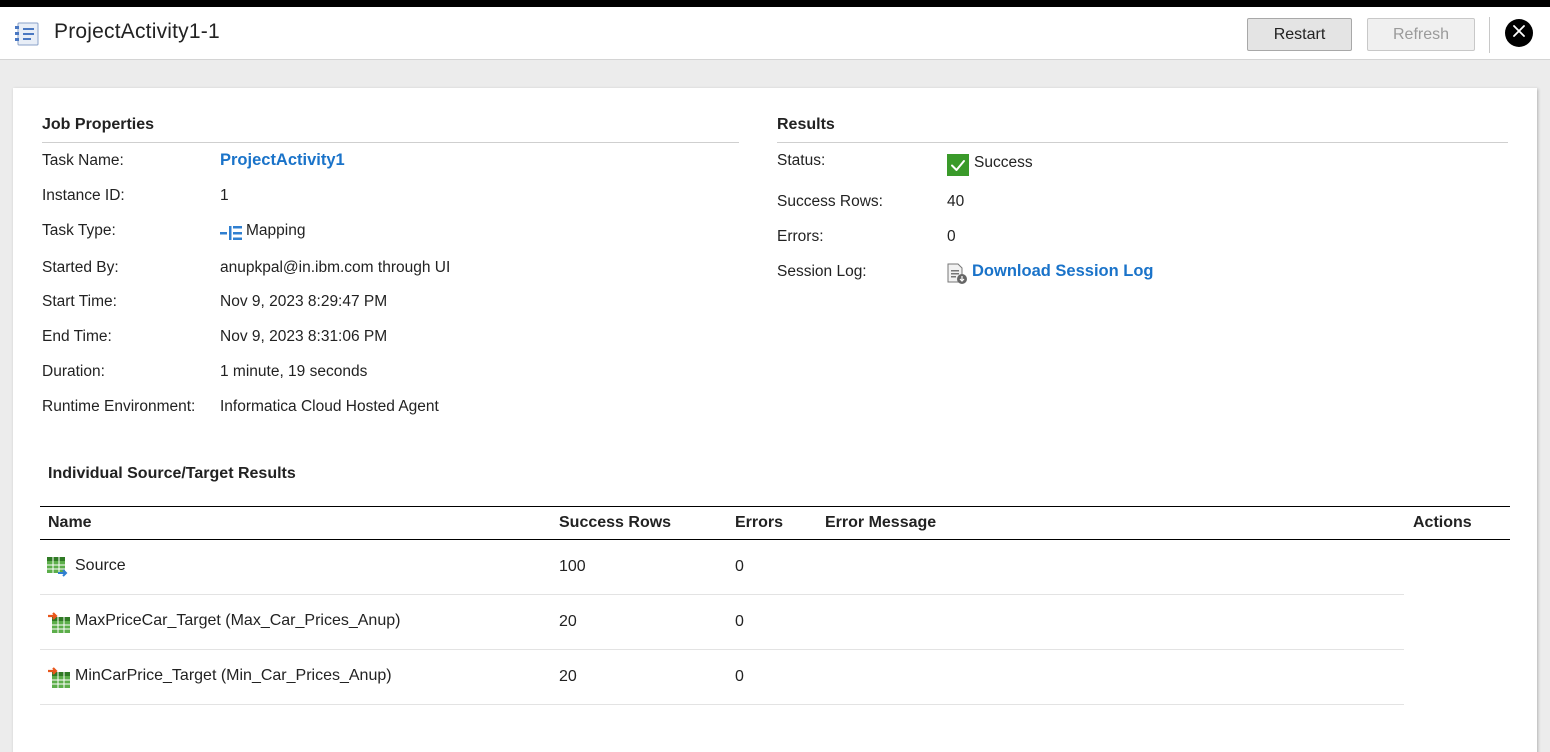  I want to click on results-divider, so click(1142, 142).